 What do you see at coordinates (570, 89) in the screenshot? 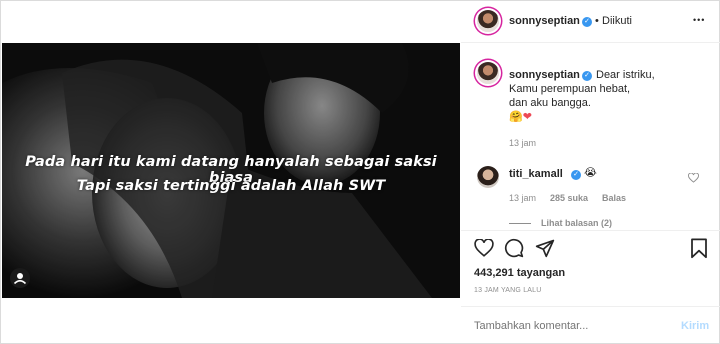
I see `caption-line-2: Kamu perempuan hebat,` at bounding box center [570, 89].